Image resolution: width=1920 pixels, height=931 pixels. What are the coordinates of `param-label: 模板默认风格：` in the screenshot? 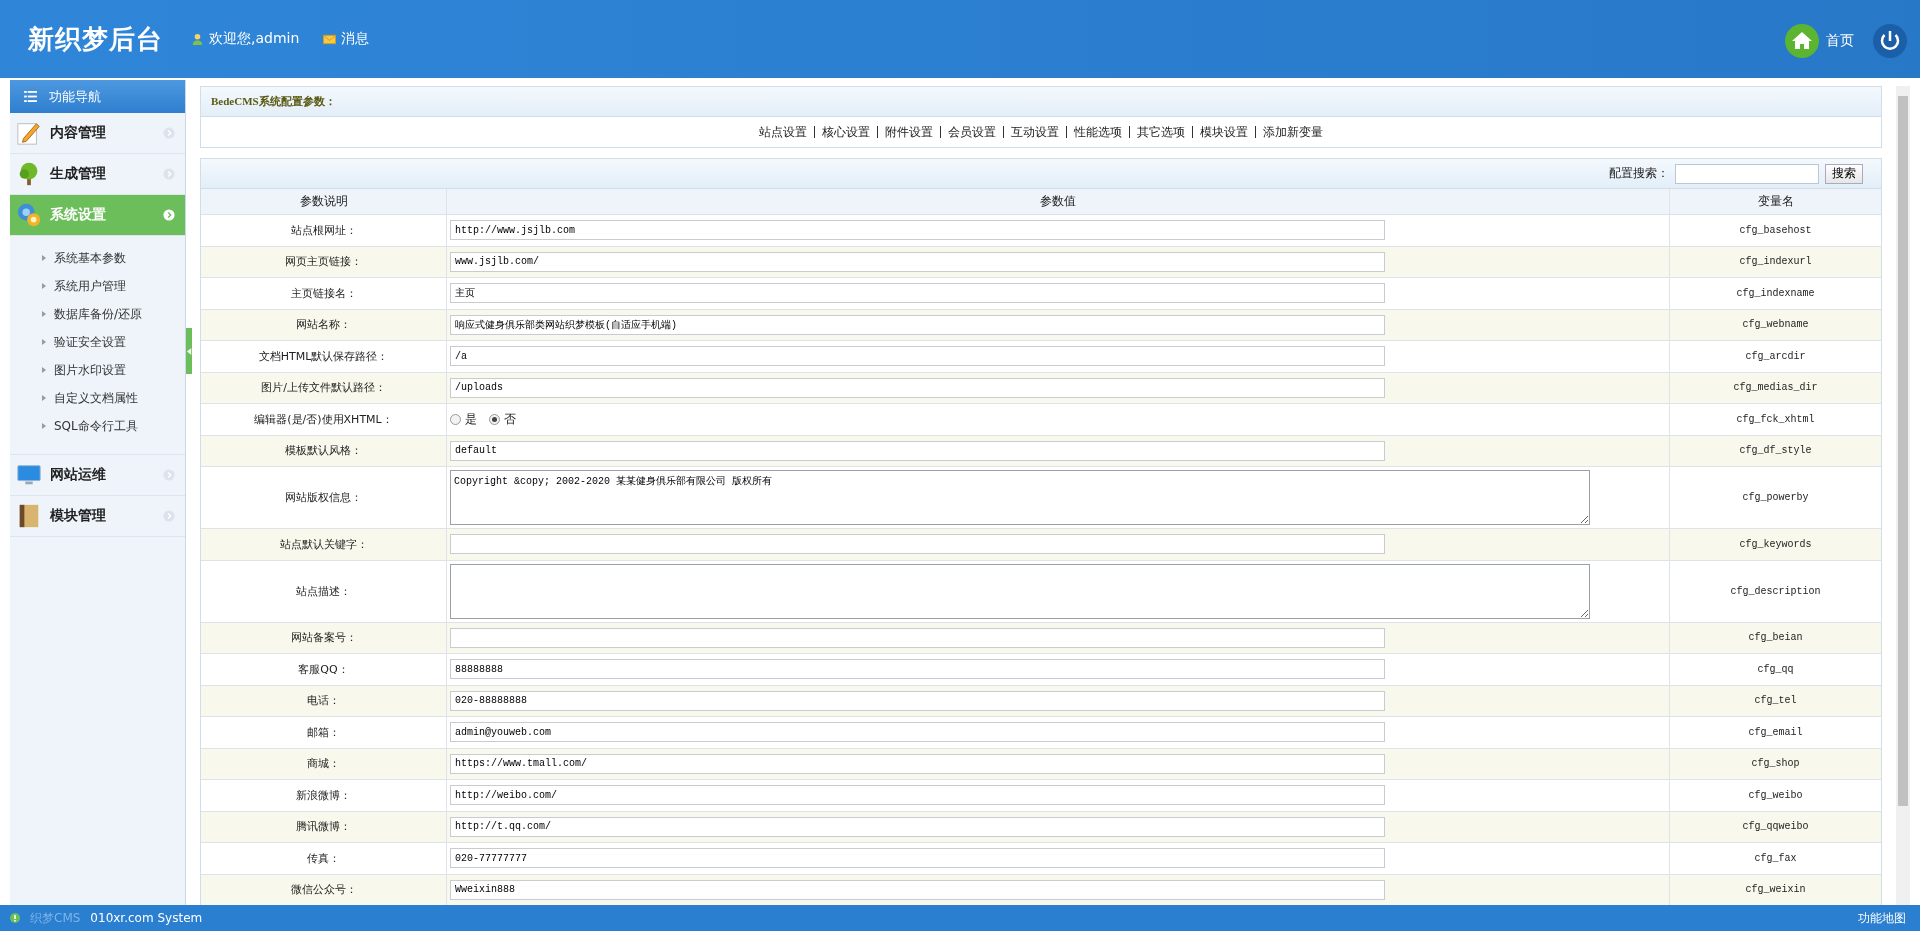 It's located at (323, 451).